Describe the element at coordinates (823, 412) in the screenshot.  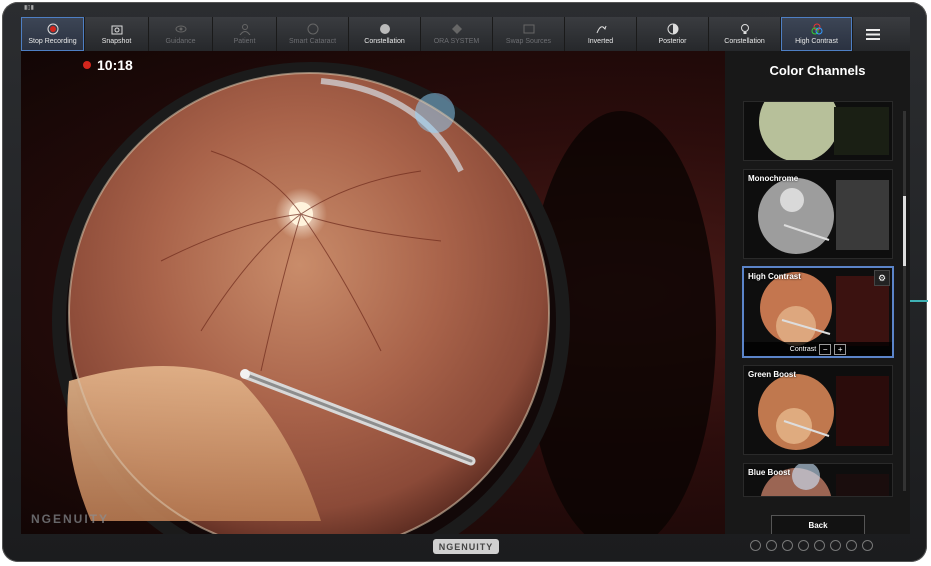
I see `green-boost-thumbnail` at that location.